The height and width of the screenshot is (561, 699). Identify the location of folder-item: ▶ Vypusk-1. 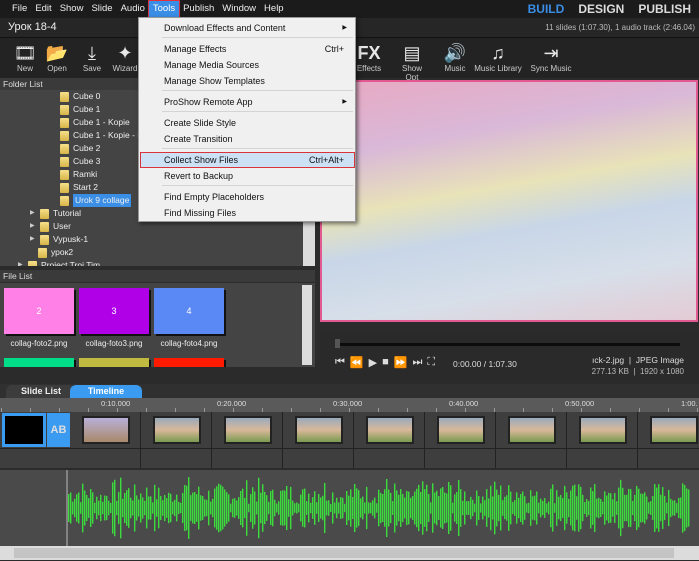
(59, 239).